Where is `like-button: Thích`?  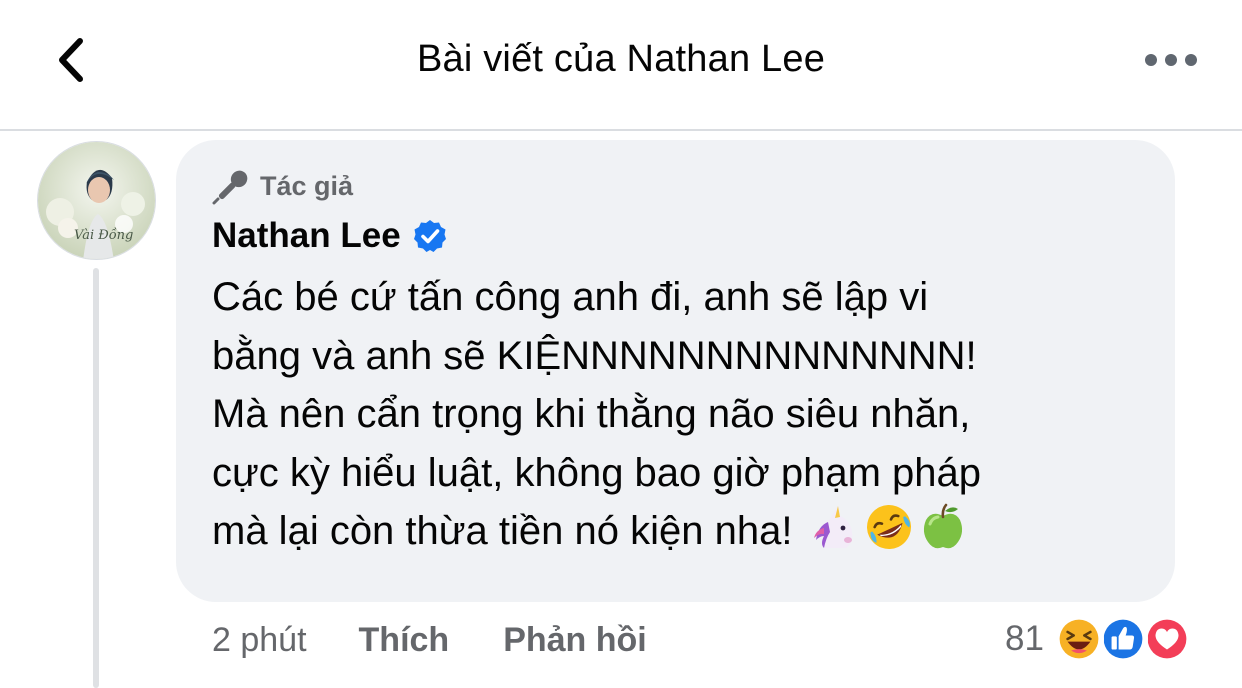 like-button: Thích is located at coordinates (404, 640).